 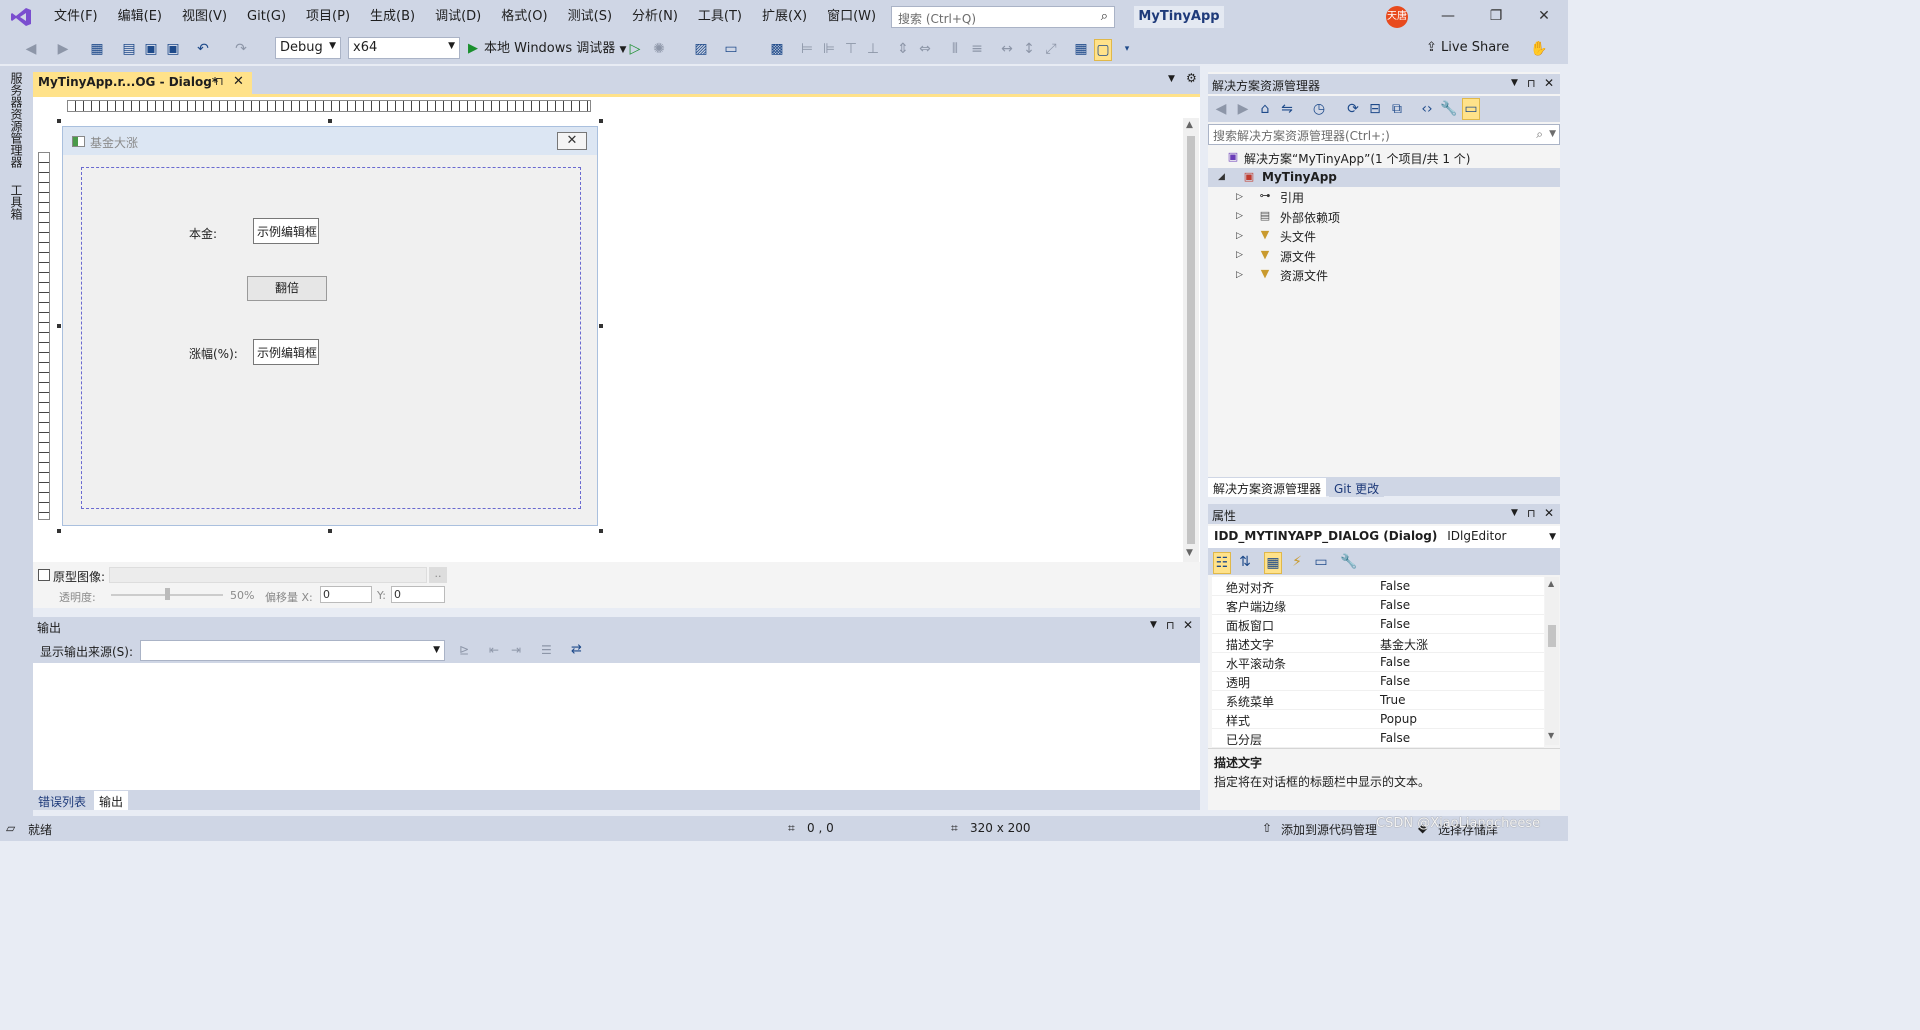 I want to click on property-row: 客户端边缘 False, so click(x=1378, y=605).